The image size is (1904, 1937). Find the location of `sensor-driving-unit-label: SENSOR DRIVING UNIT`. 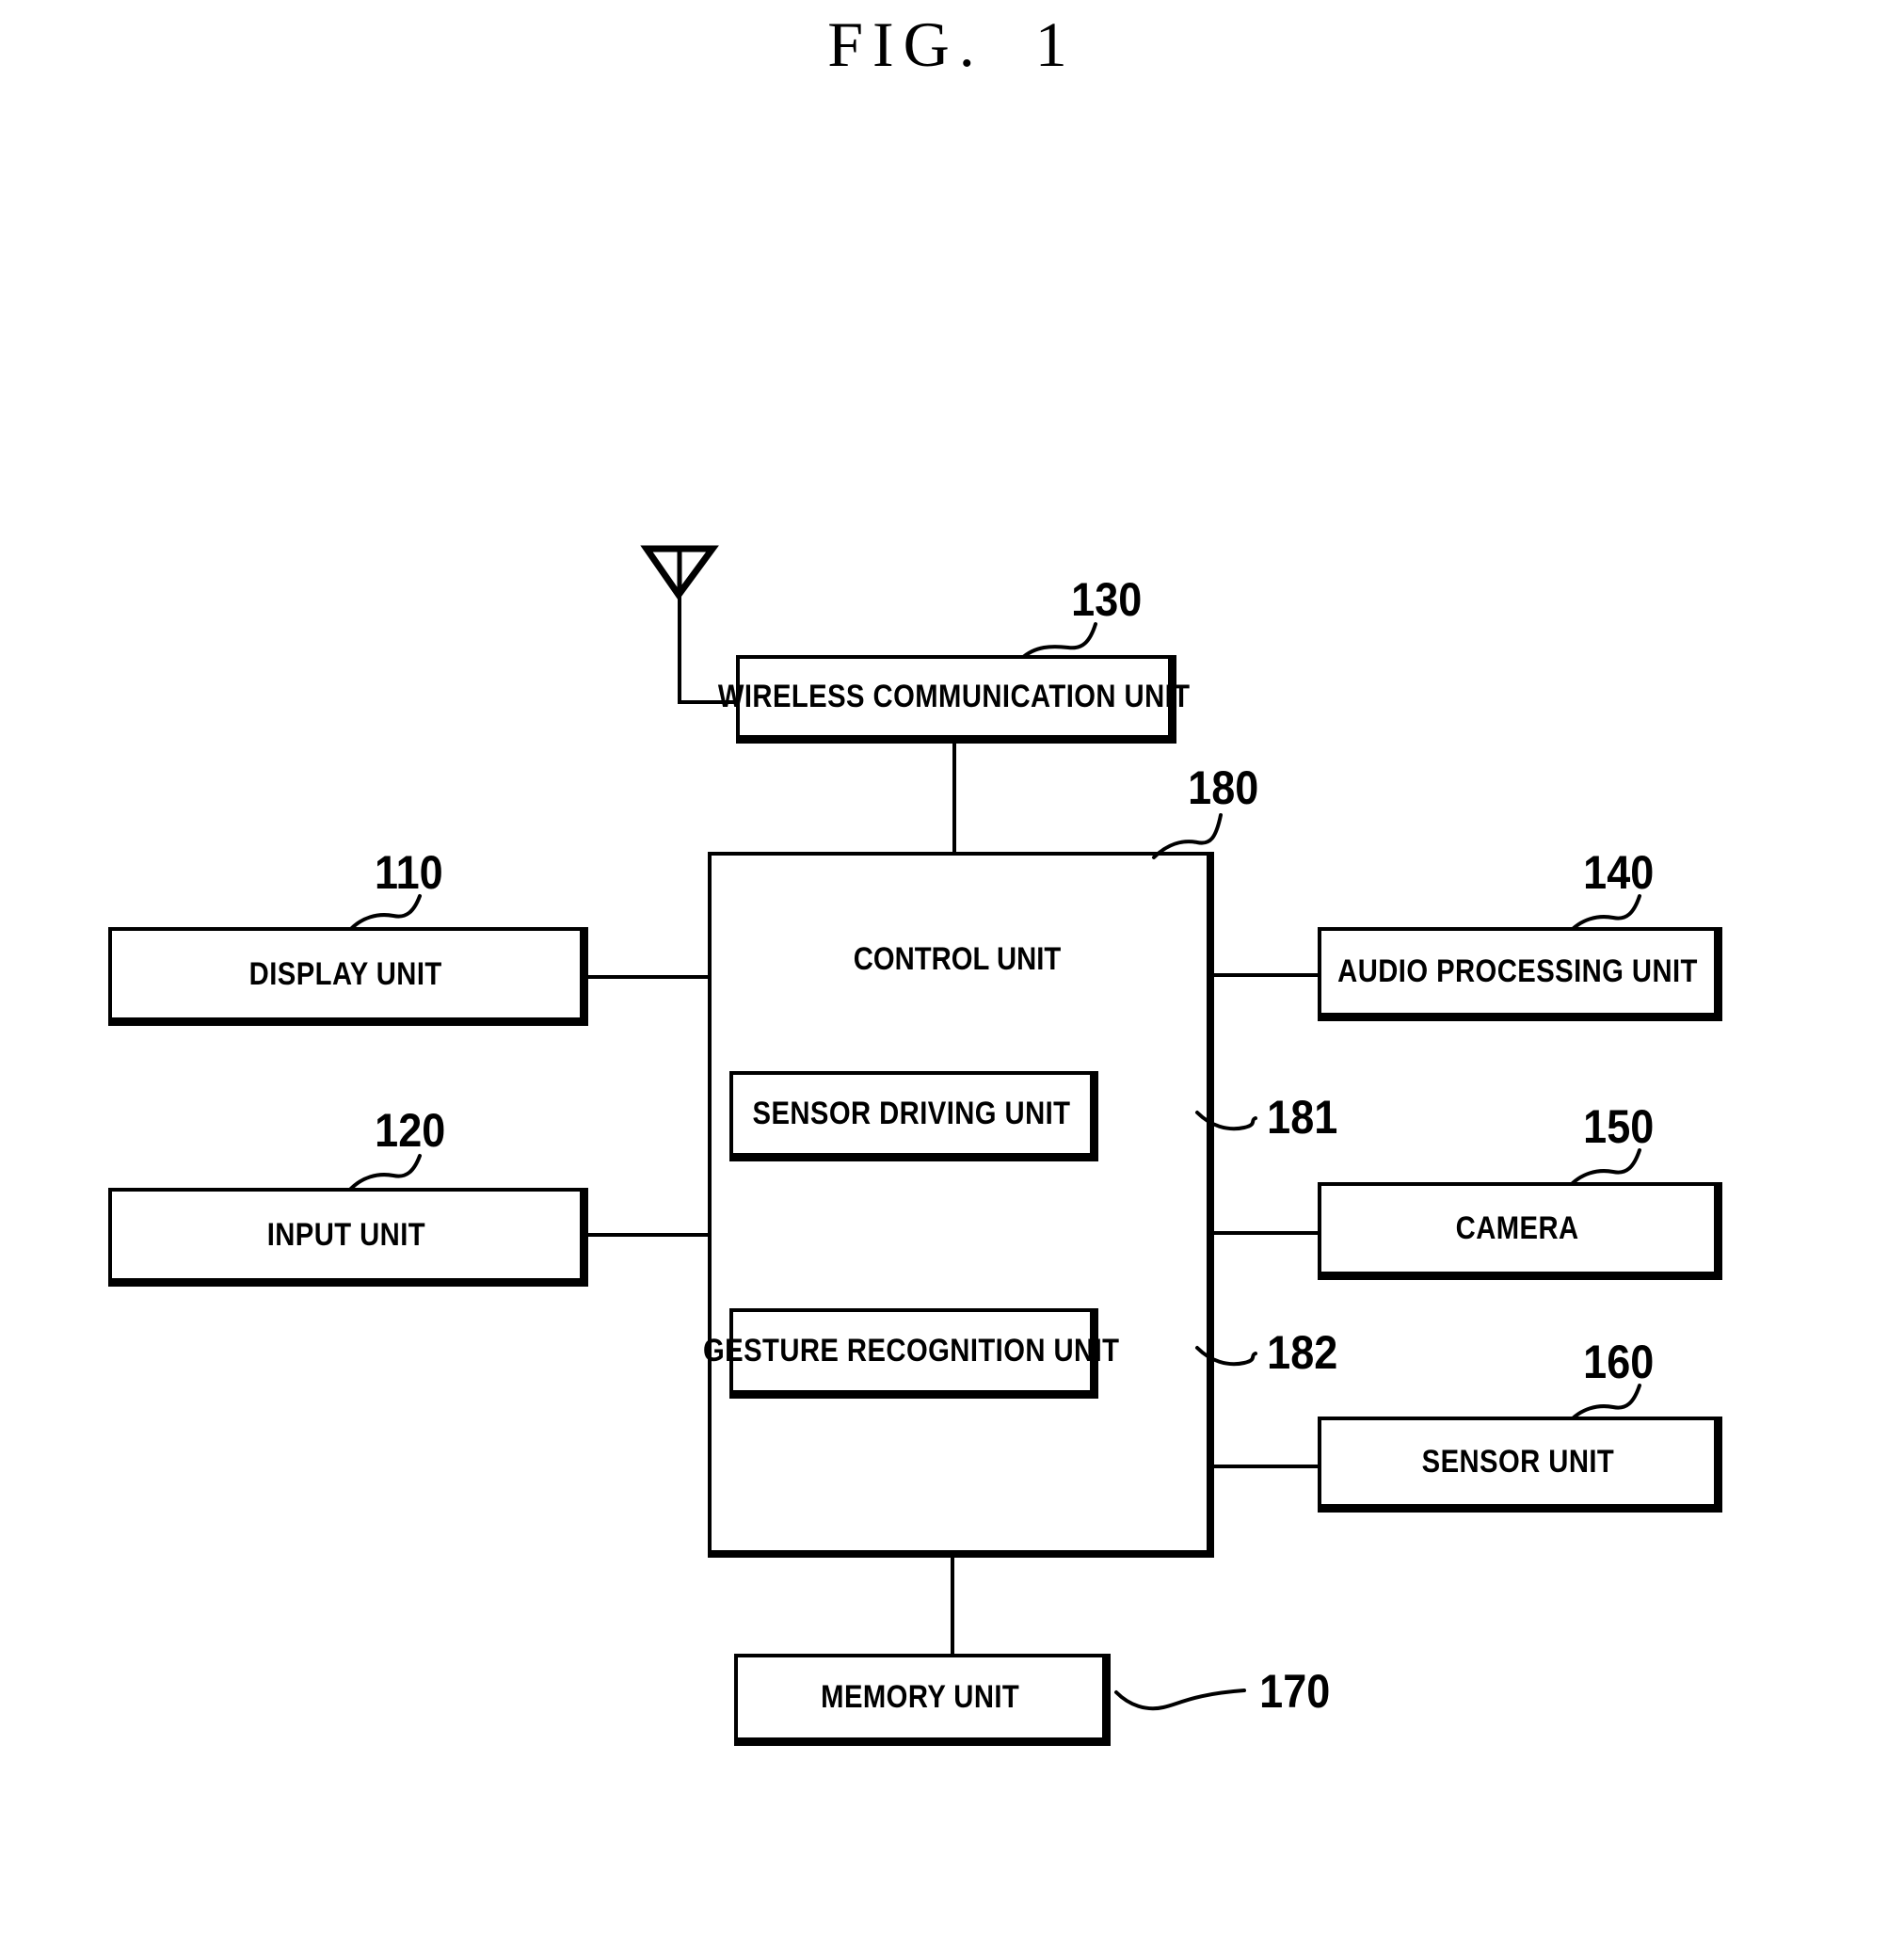

sensor-driving-unit-label: SENSOR DRIVING UNIT is located at coordinates (911, 1113).